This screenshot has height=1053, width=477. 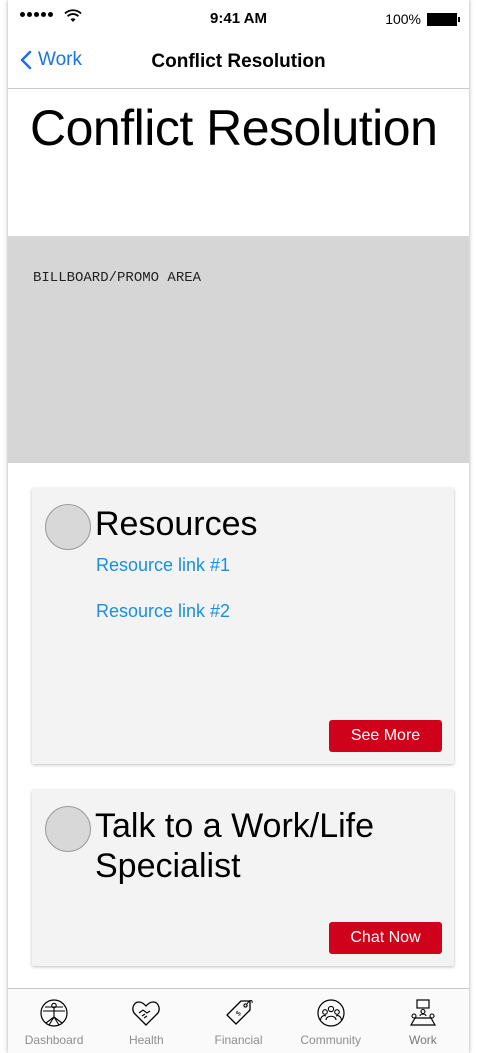 I want to click on back-button: Work, so click(x=51, y=60).